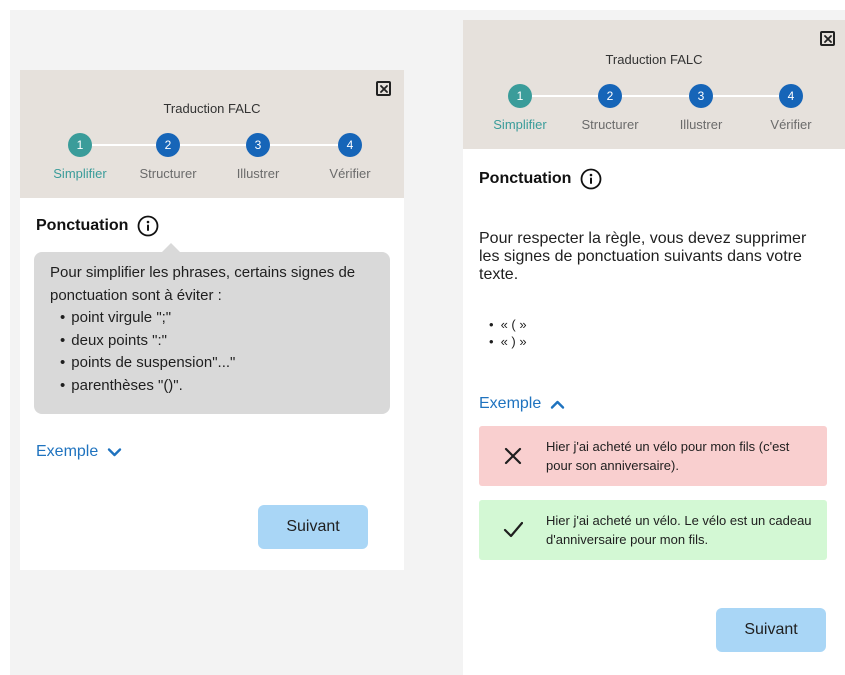 The width and height of the screenshot is (845, 675). Describe the element at coordinates (217, 341) in the screenshot. I see `tooltip-list-item: deux points ":"` at that location.